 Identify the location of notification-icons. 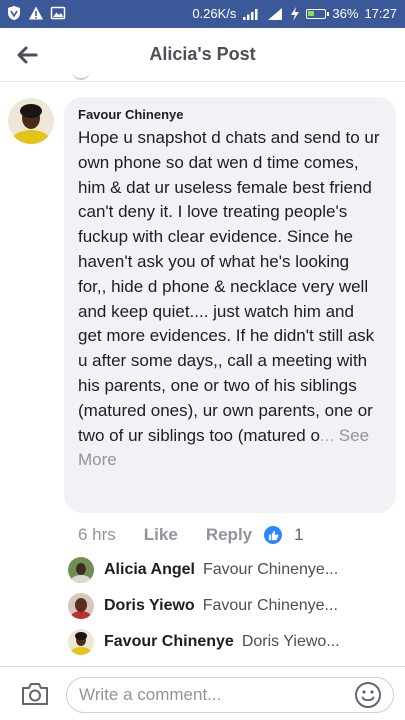
(36, 13).